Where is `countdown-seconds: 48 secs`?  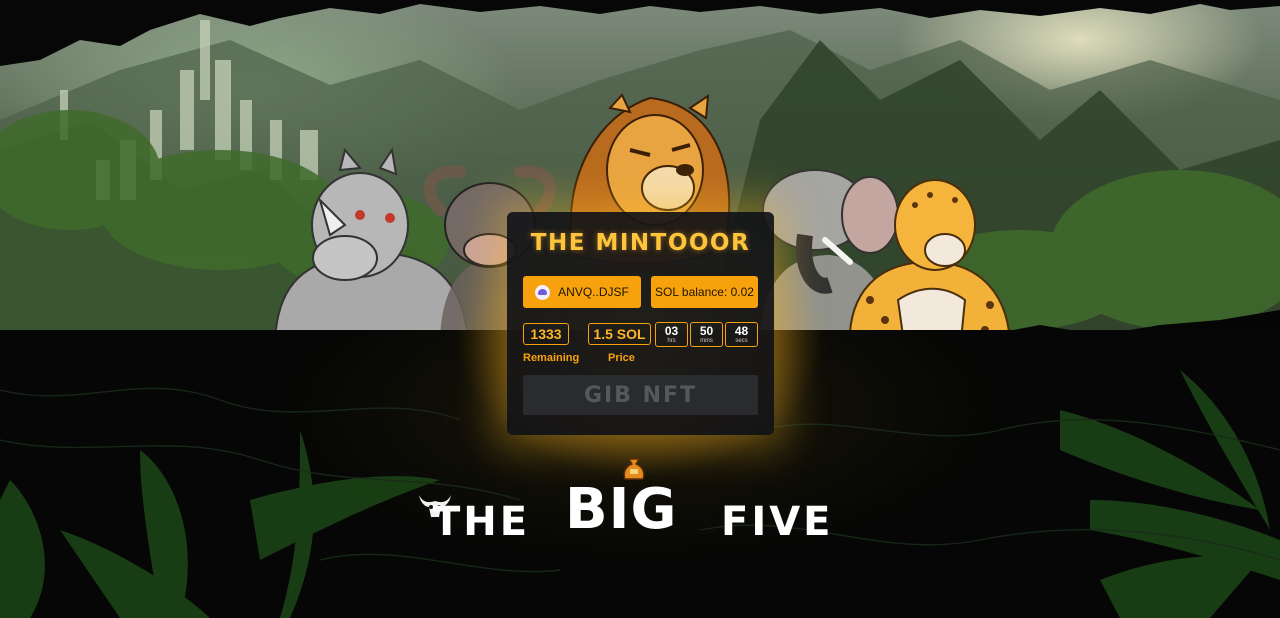 countdown-seconds: 48 secs is located at coordinates (741, 334).